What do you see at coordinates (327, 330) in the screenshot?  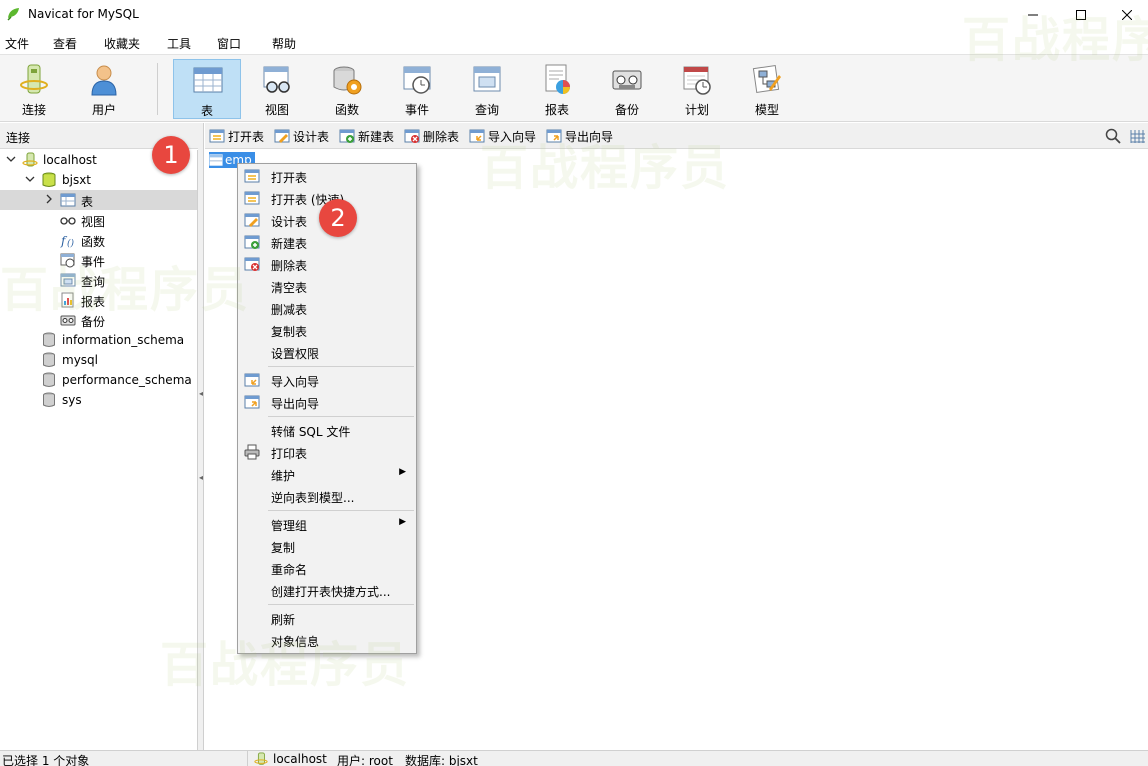 I see `menu-copy-table: 复制表` at bounding box center [327, 330].